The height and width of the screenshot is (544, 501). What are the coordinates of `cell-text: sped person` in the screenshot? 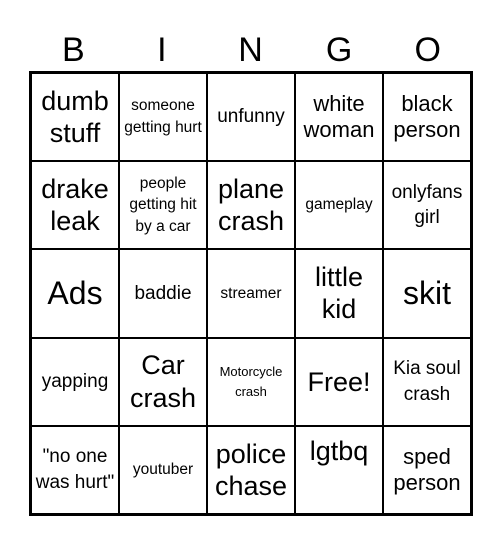 It's located at (427, 469).